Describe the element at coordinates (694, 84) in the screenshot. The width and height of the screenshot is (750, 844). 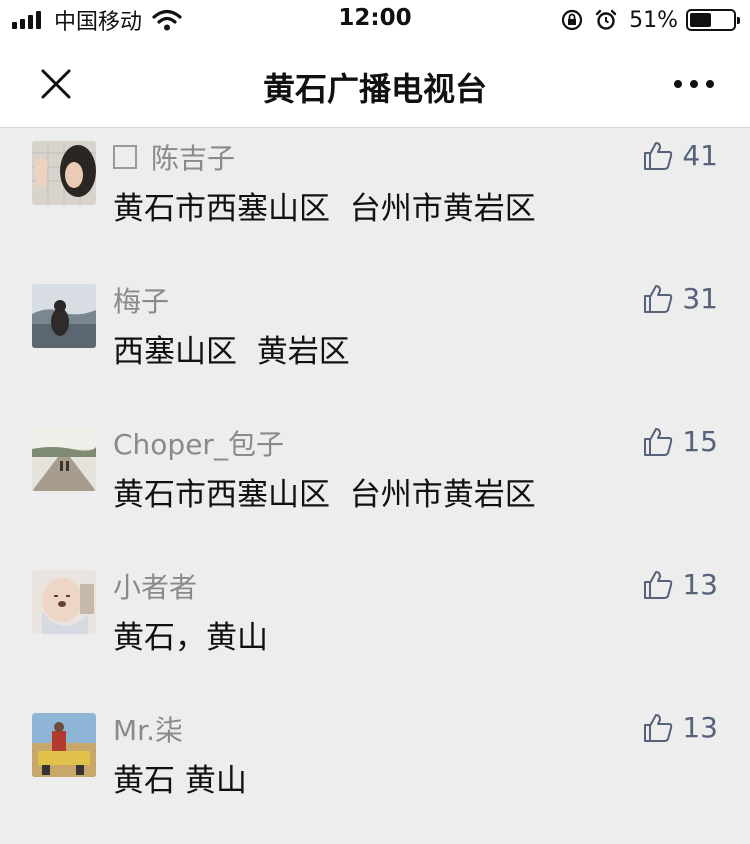
I see `more-icon` at that location.